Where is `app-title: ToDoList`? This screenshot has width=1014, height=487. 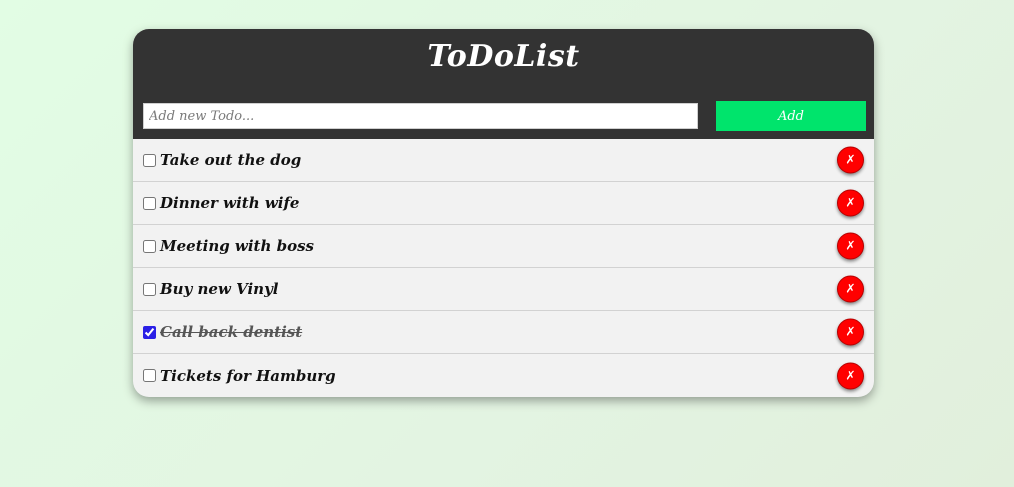
app-title: ToDoList is located at coordinates (503, 56).